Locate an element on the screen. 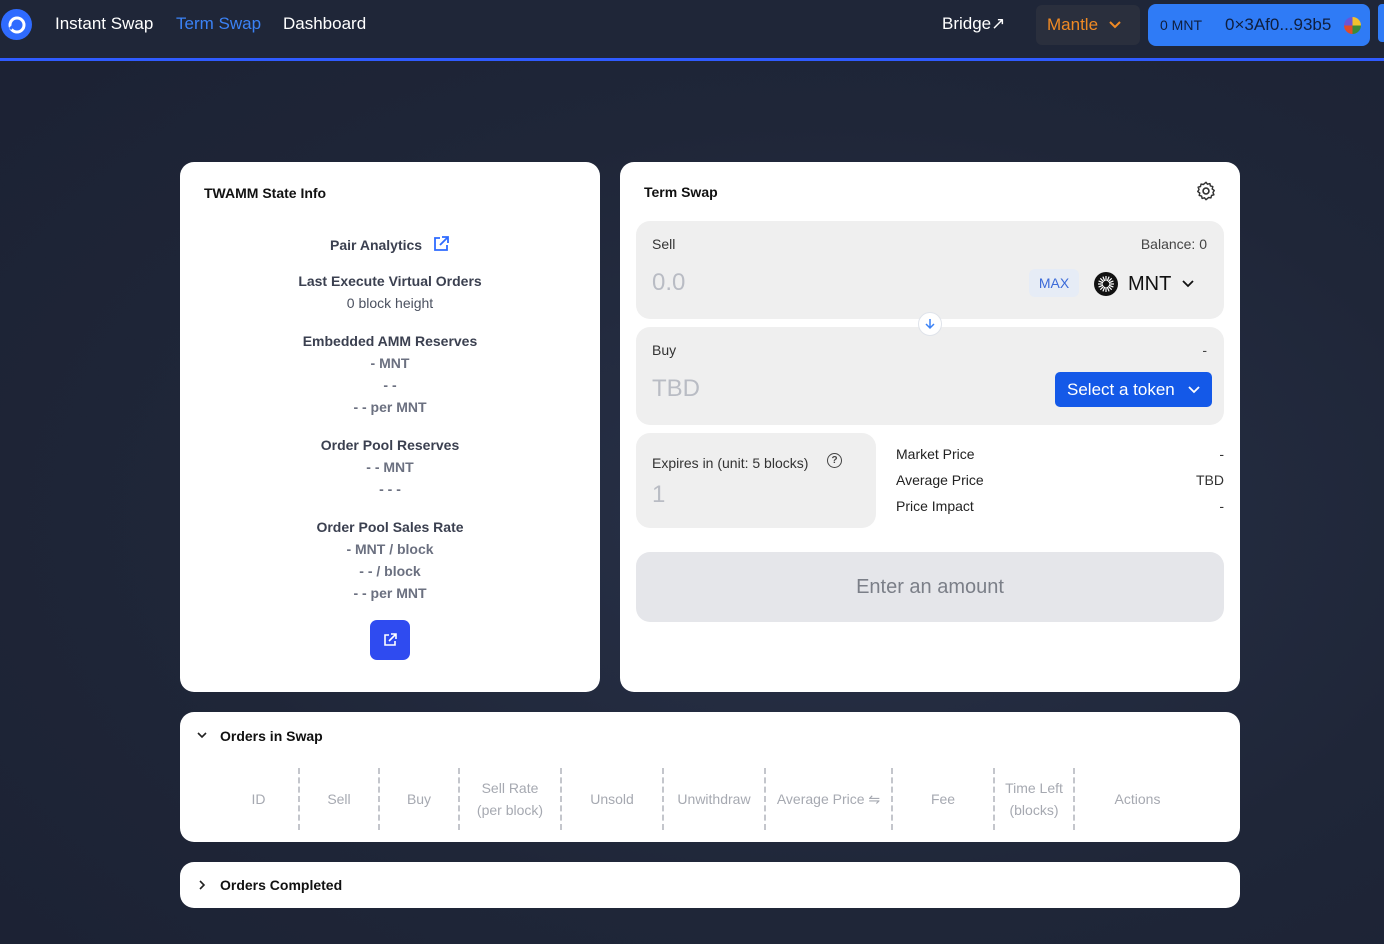 The image size is (1384, 944). last-execute-value: 0 block height is located at coordinates (390, 303).